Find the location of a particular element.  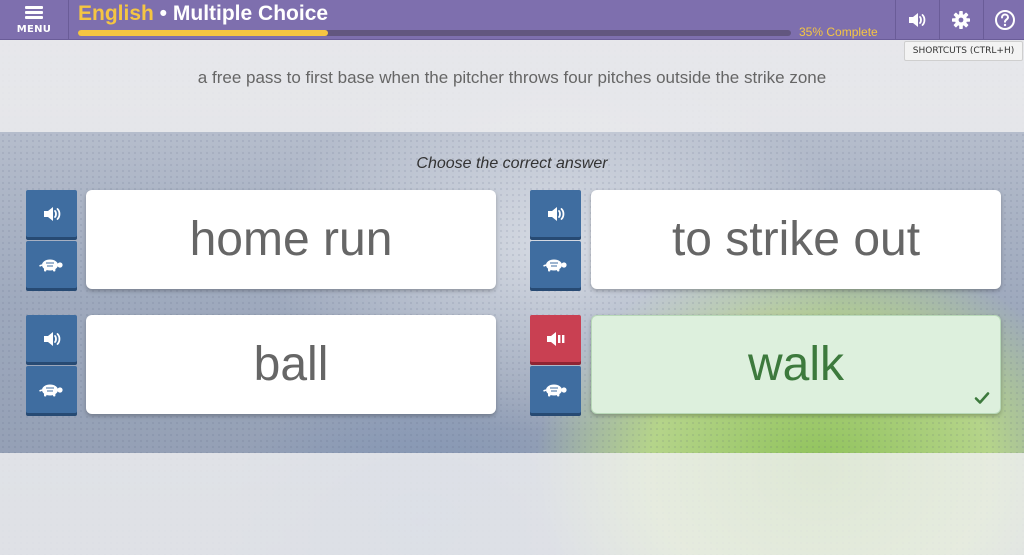

answer-2-slow-audio-button is located at coordinates (555, 264).